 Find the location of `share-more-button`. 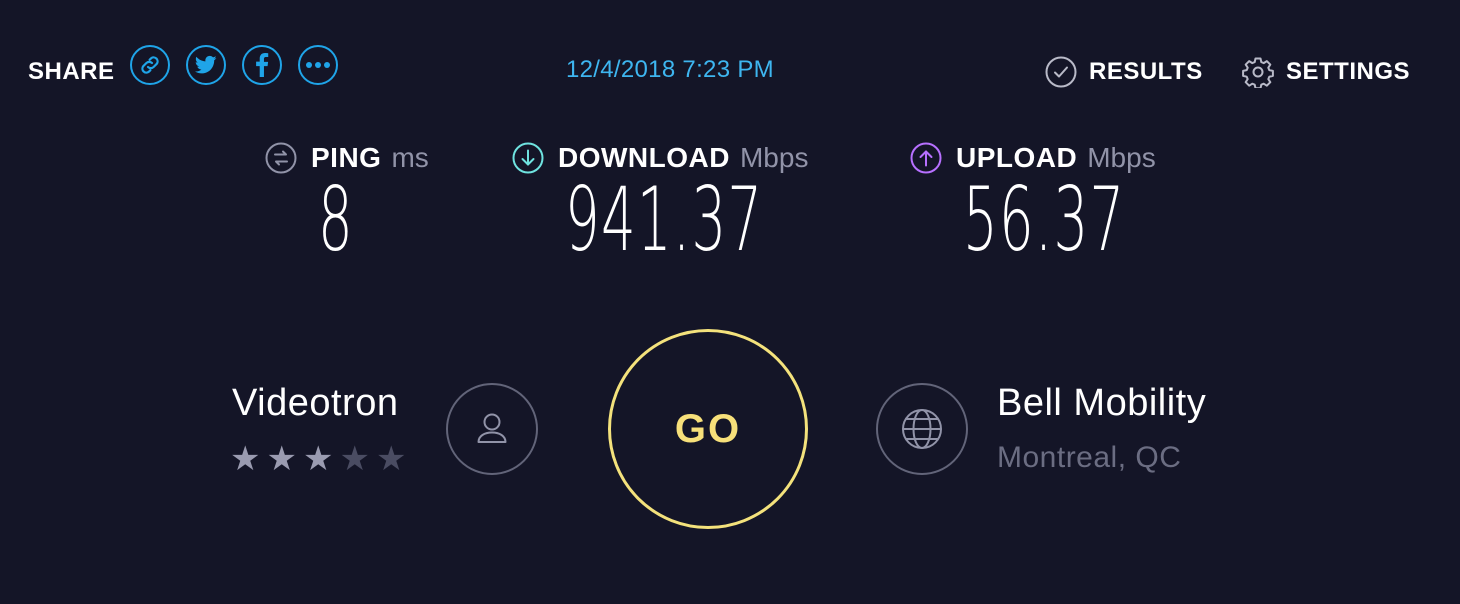

share-more-button is located at coordinates (318, 65).